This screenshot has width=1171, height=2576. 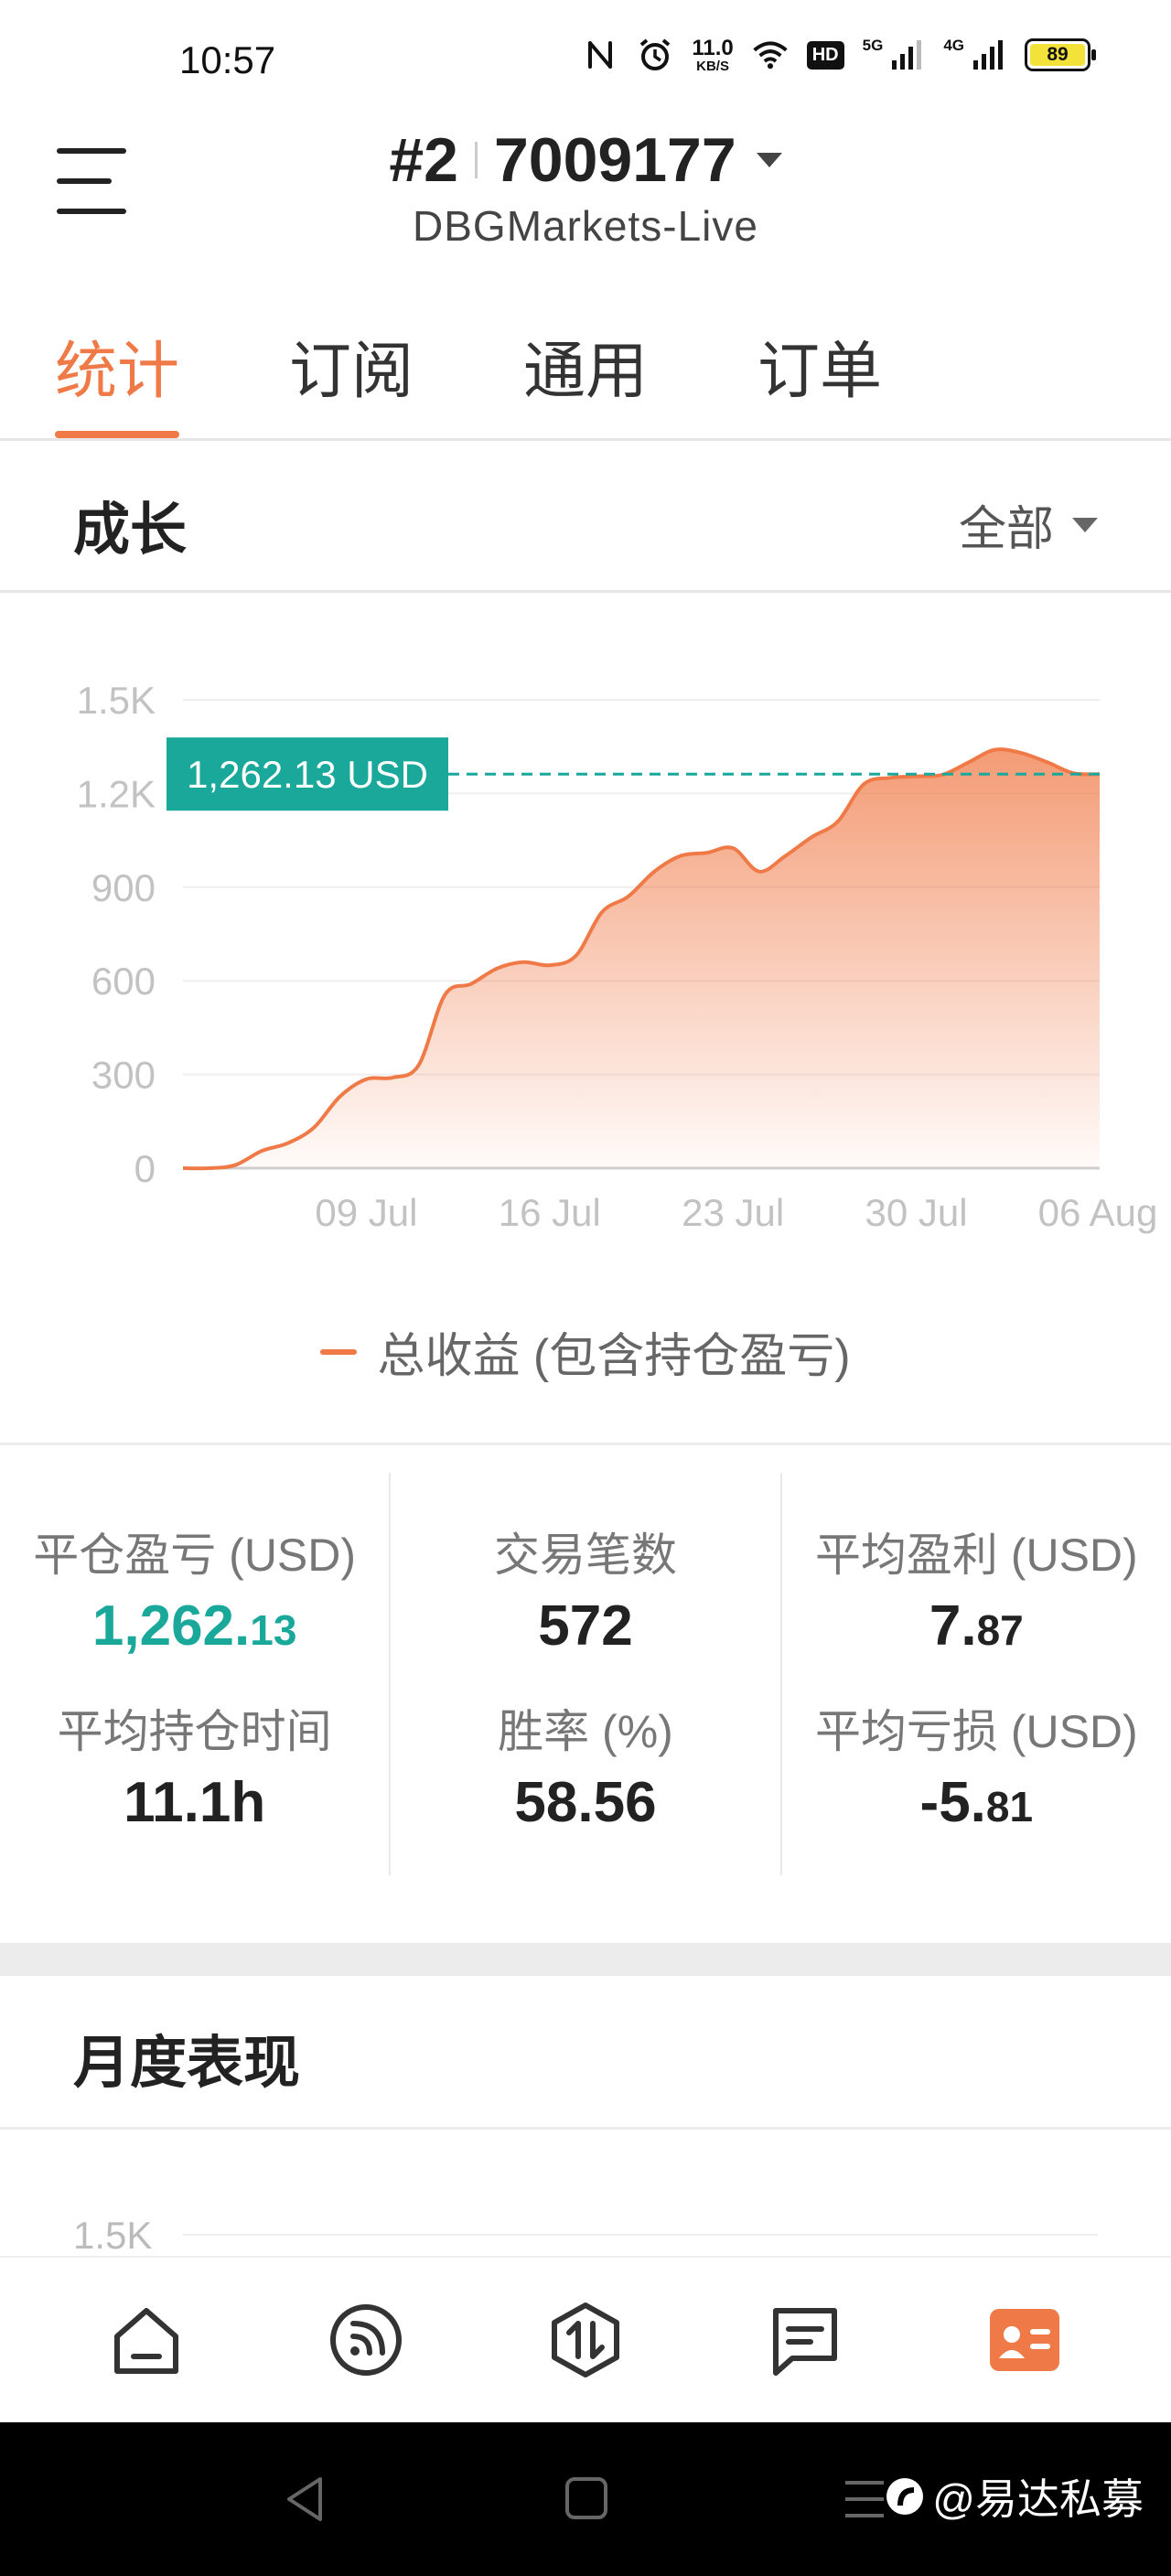 I want to click on monthly-gridline, so click(x=640, y=2235).